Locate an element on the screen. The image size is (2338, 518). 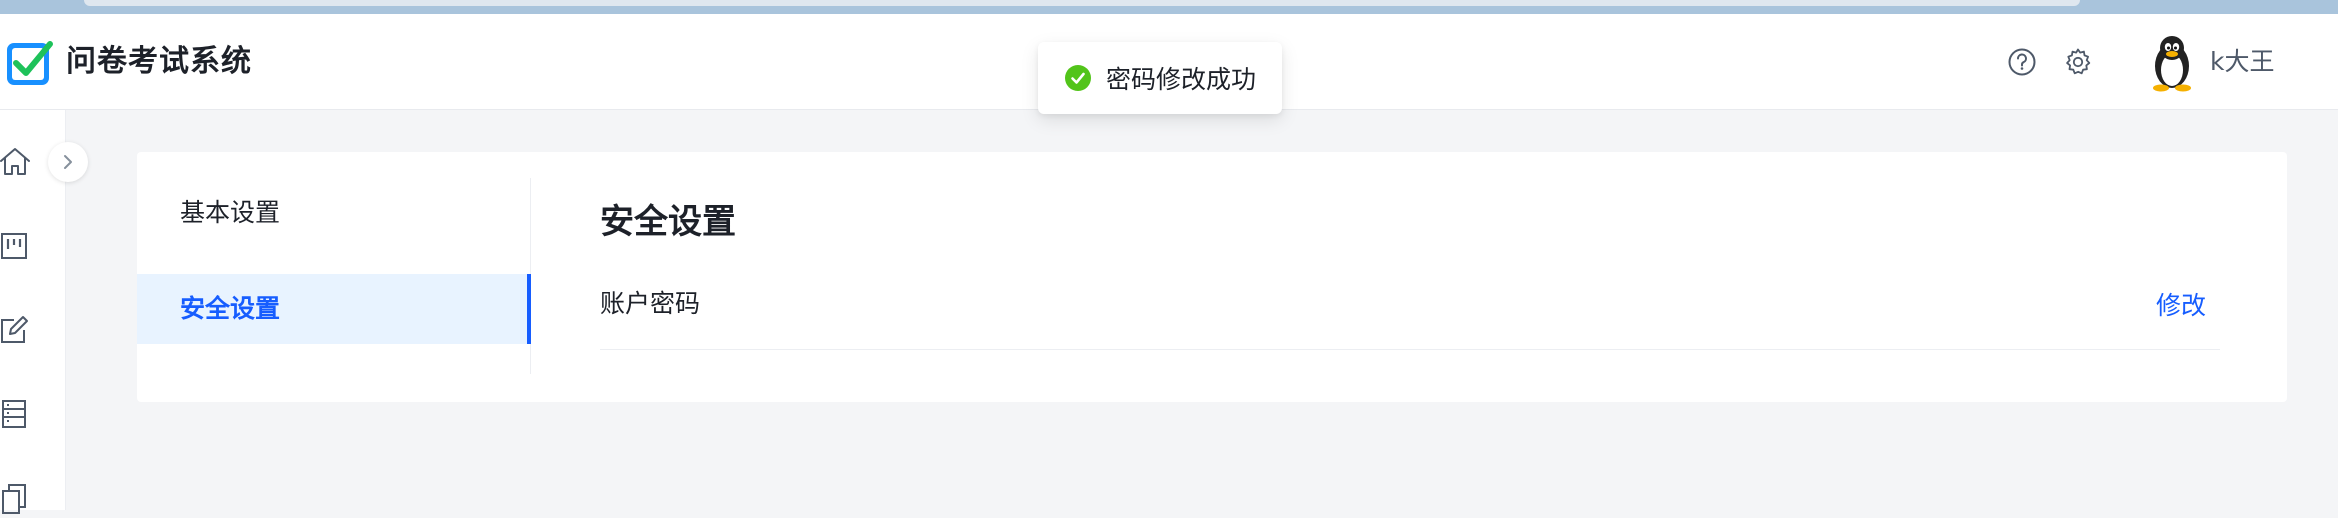
sidebar-collapse-button is located at coordinates (68, 162).